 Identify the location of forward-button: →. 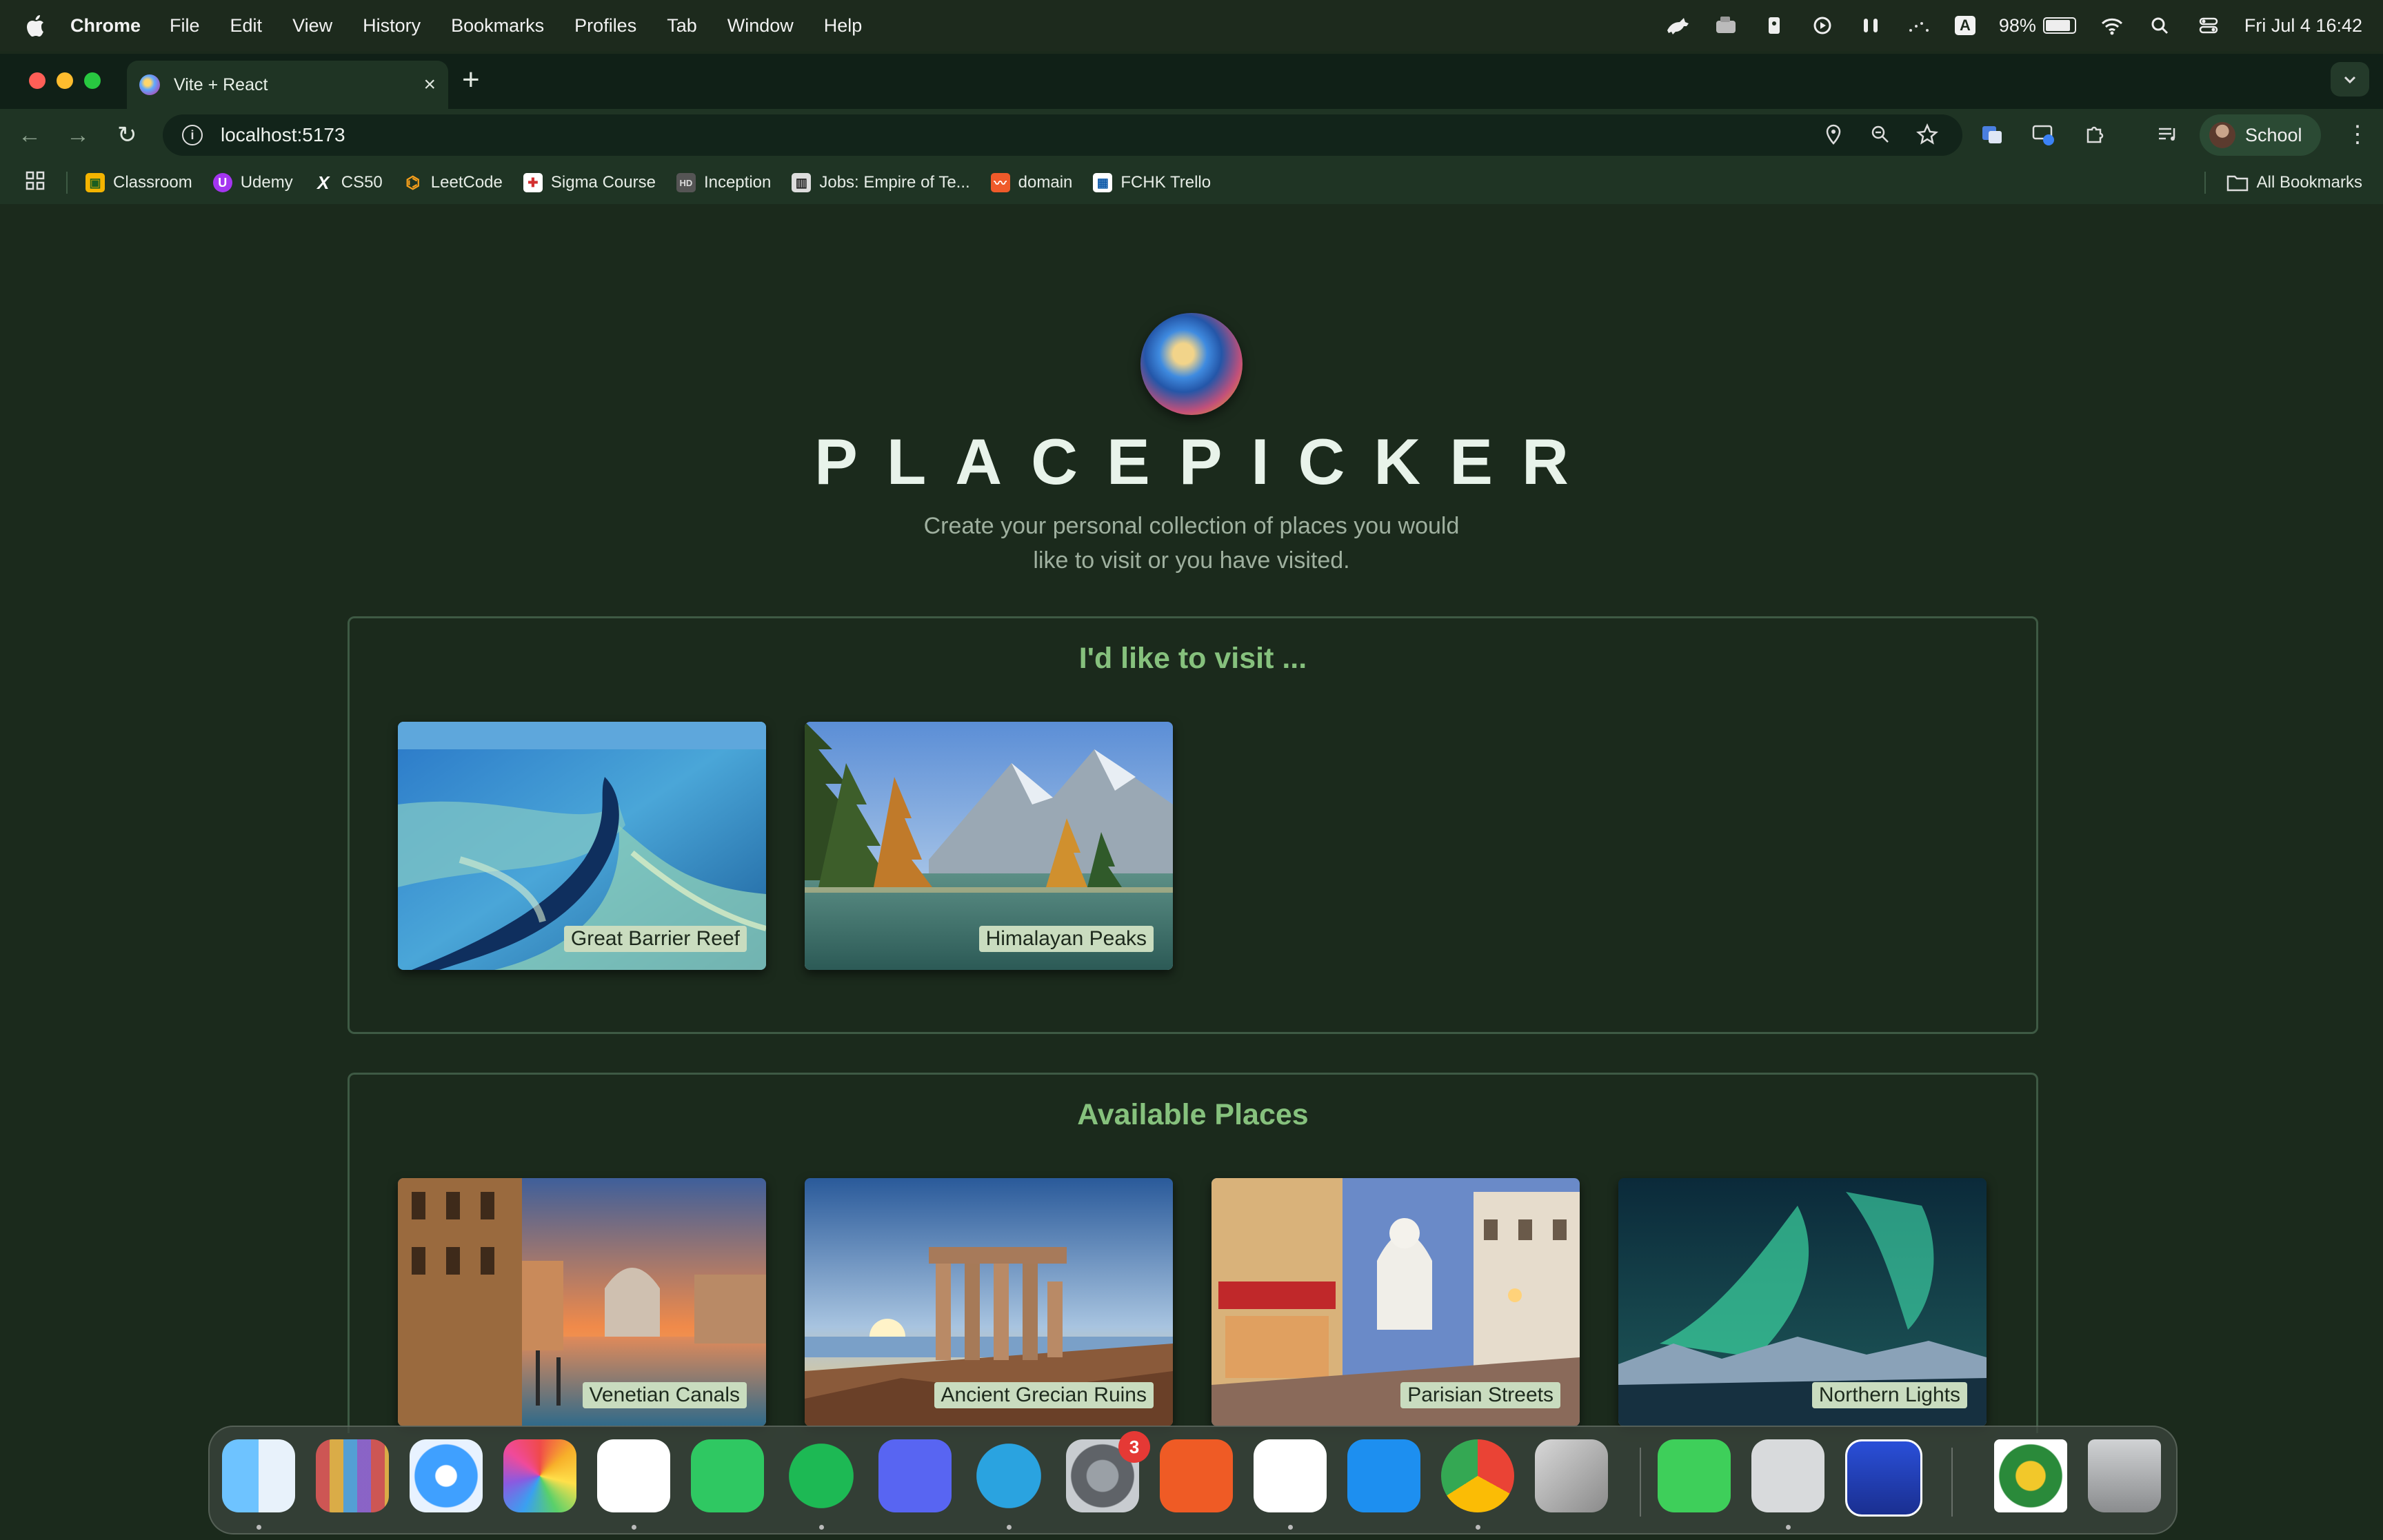
(78, 136).